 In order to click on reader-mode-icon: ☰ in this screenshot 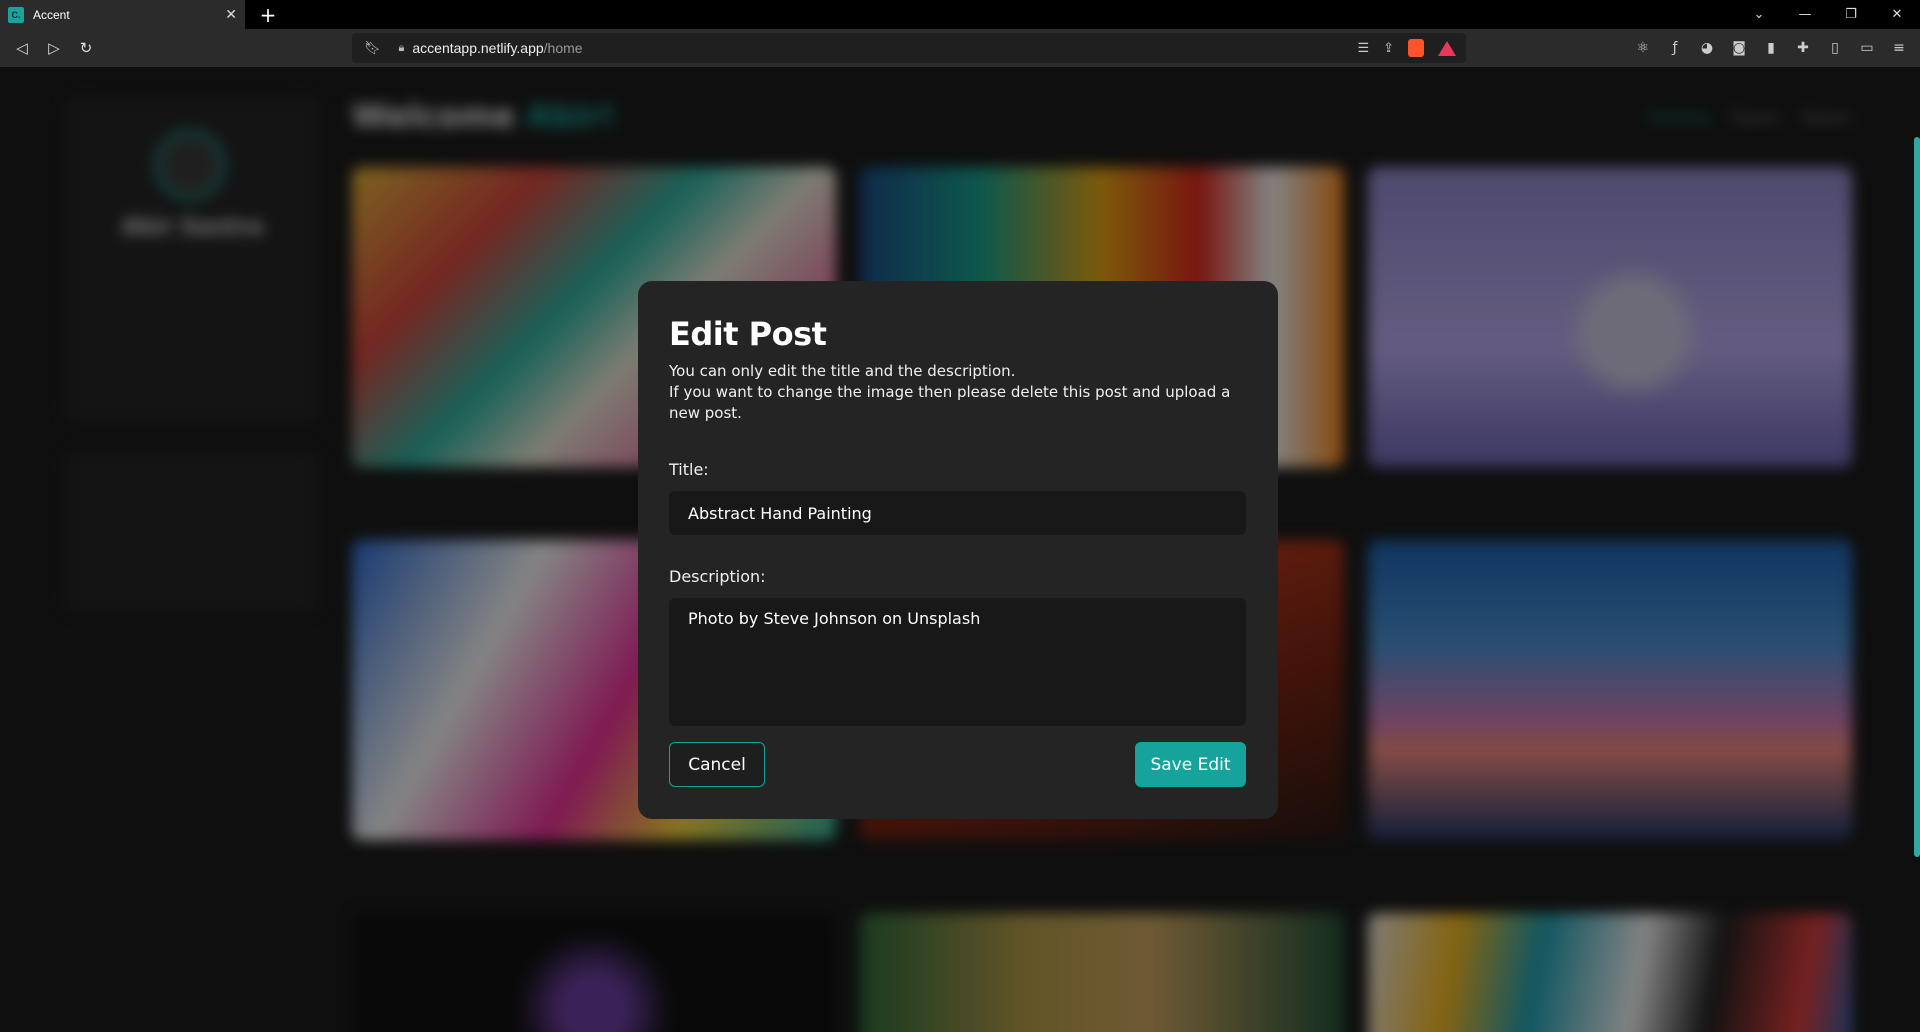, I will do `click(1363, 48)`.